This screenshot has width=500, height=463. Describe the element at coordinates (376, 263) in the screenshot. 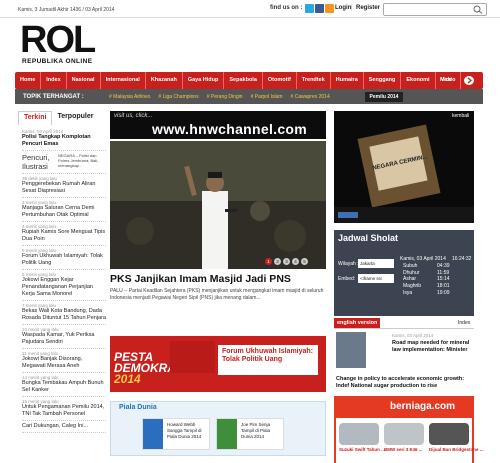

I see `wilayah-select: Jakarta` at that location.